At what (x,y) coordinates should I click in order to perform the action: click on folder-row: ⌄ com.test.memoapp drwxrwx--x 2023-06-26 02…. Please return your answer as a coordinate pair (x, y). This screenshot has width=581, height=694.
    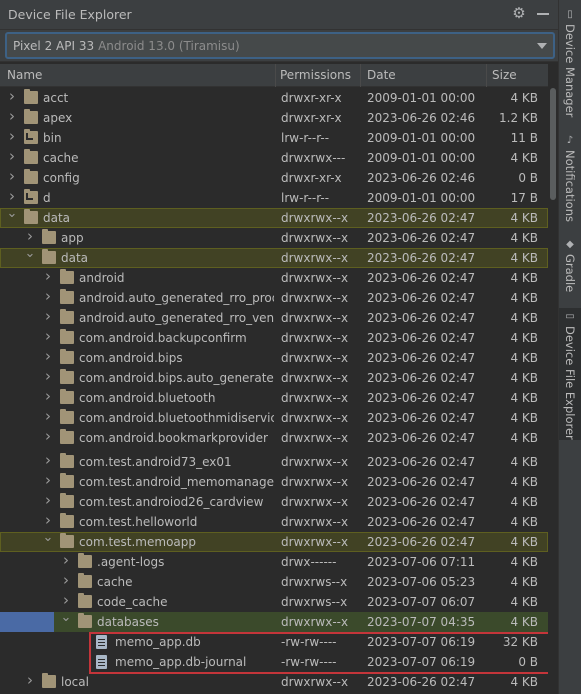
    Looking at the image, I should click on (274, 541).